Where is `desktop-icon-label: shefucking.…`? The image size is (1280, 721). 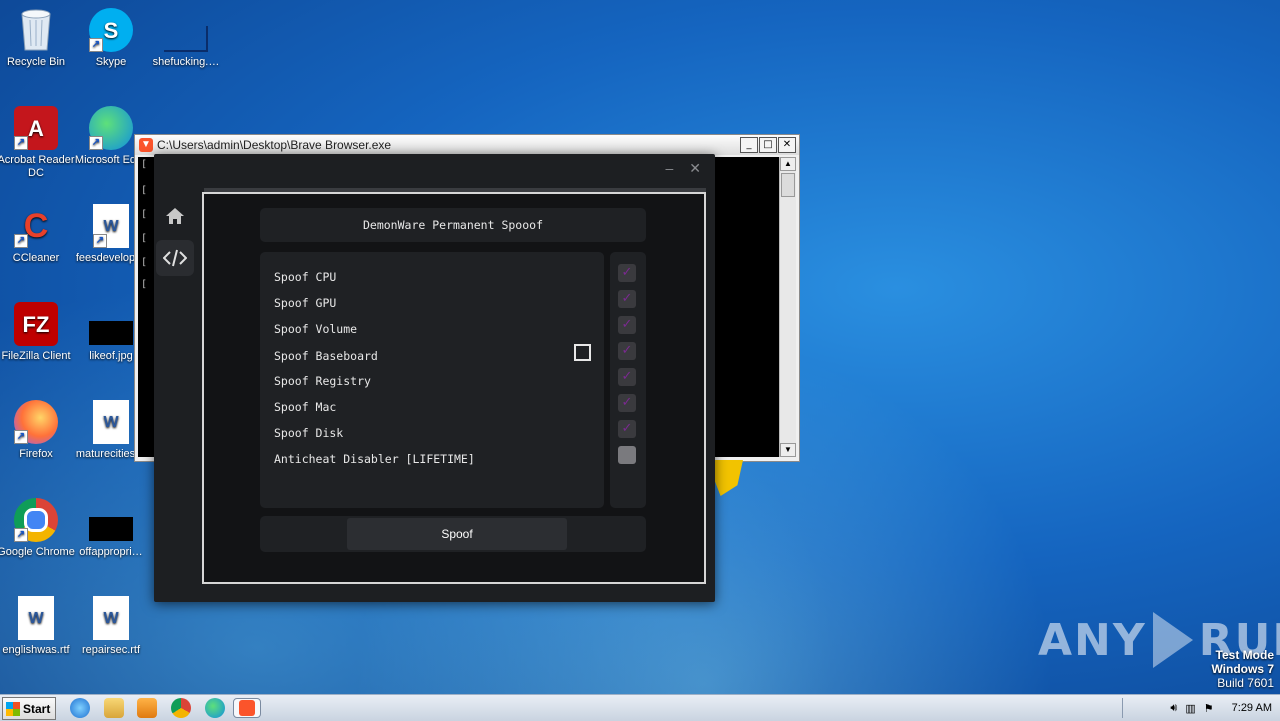 desktop-icon-label: shefucking.… is located at coordinates (186, 62).